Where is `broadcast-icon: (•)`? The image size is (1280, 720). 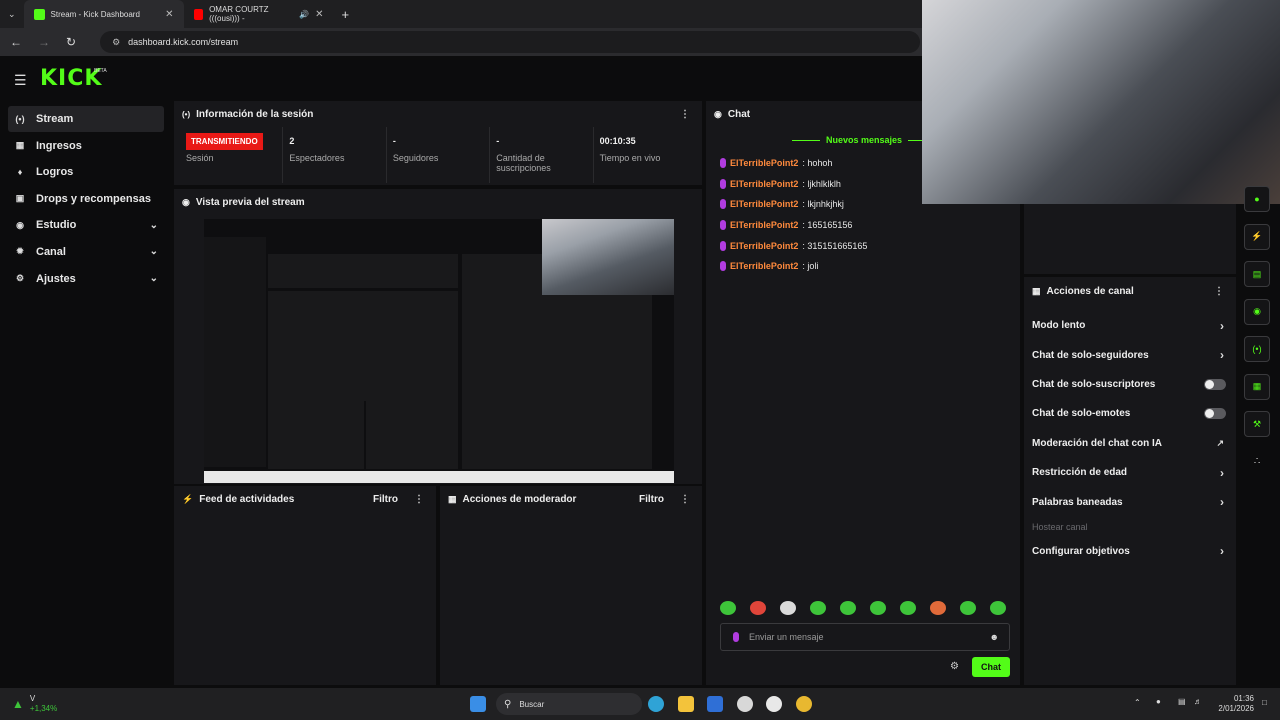 broadcast-icon: (•) is located at coordinates (1257, 349).